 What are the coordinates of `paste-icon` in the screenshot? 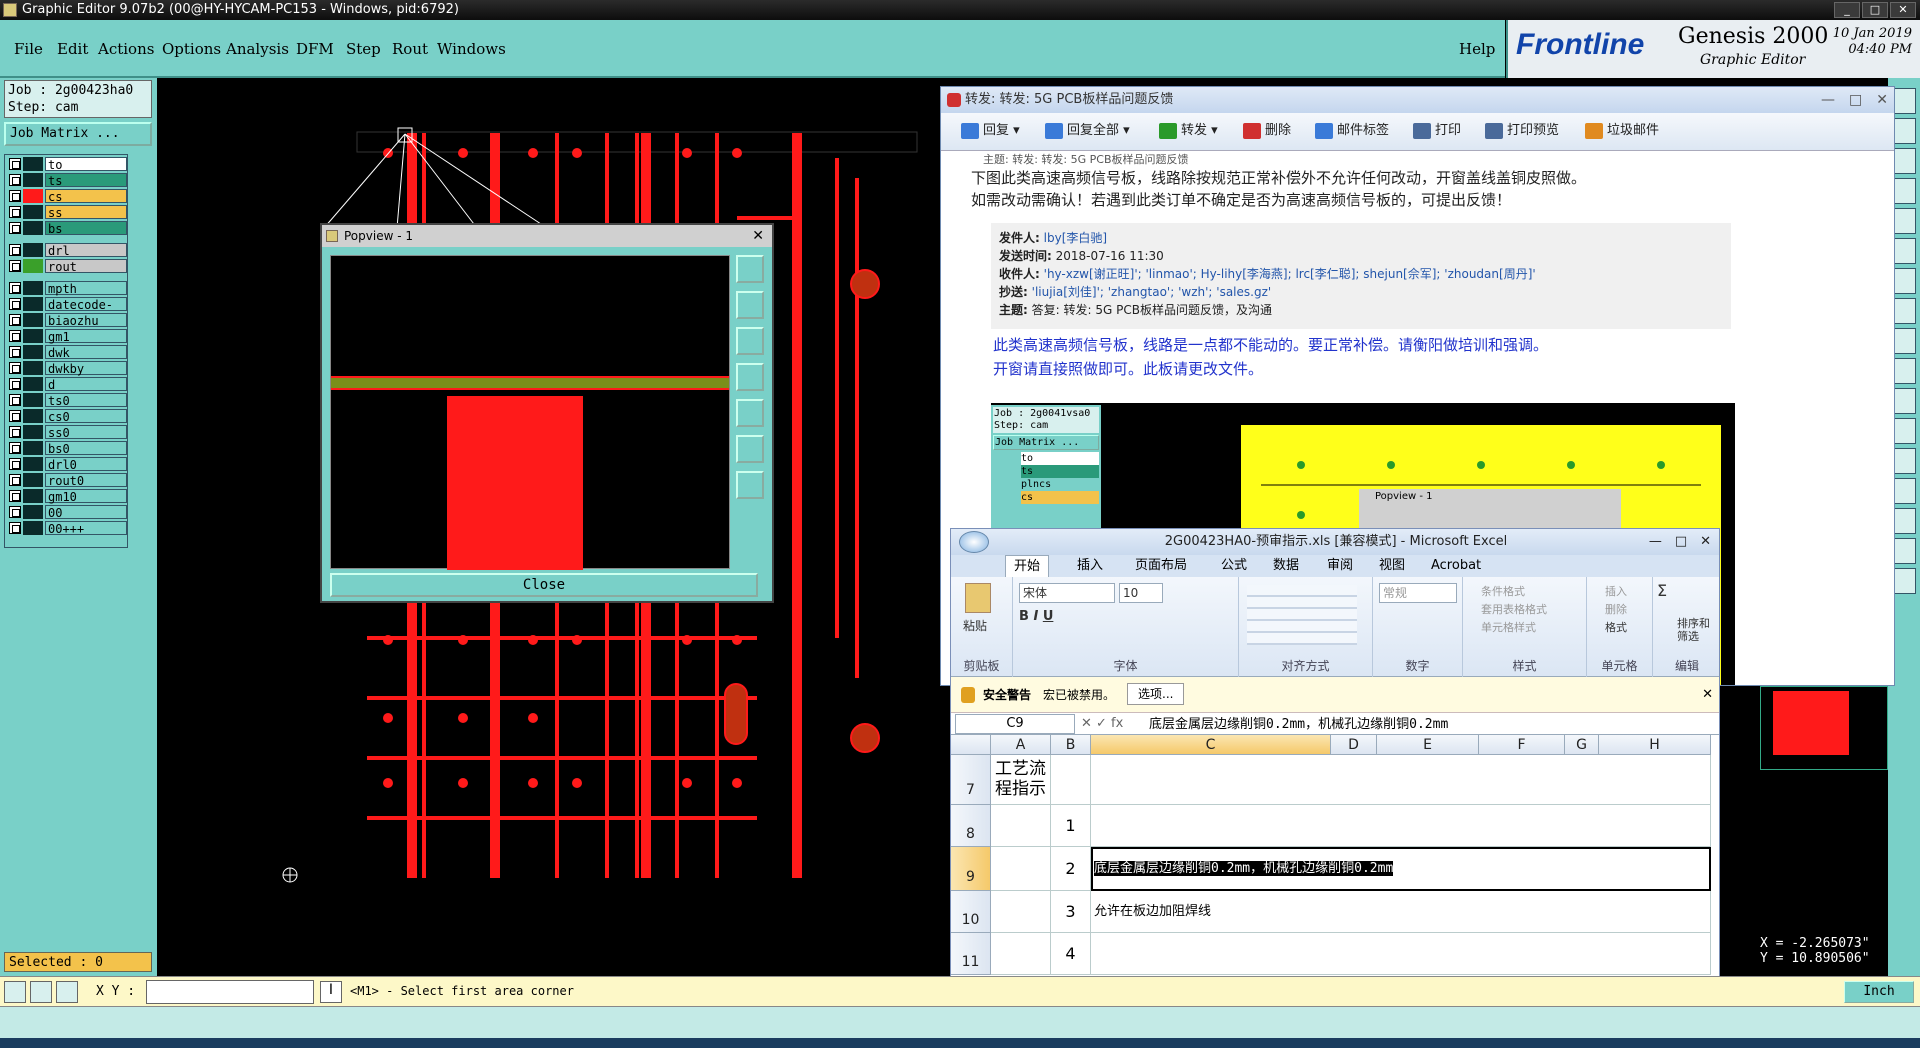 It's located at (978, 598).